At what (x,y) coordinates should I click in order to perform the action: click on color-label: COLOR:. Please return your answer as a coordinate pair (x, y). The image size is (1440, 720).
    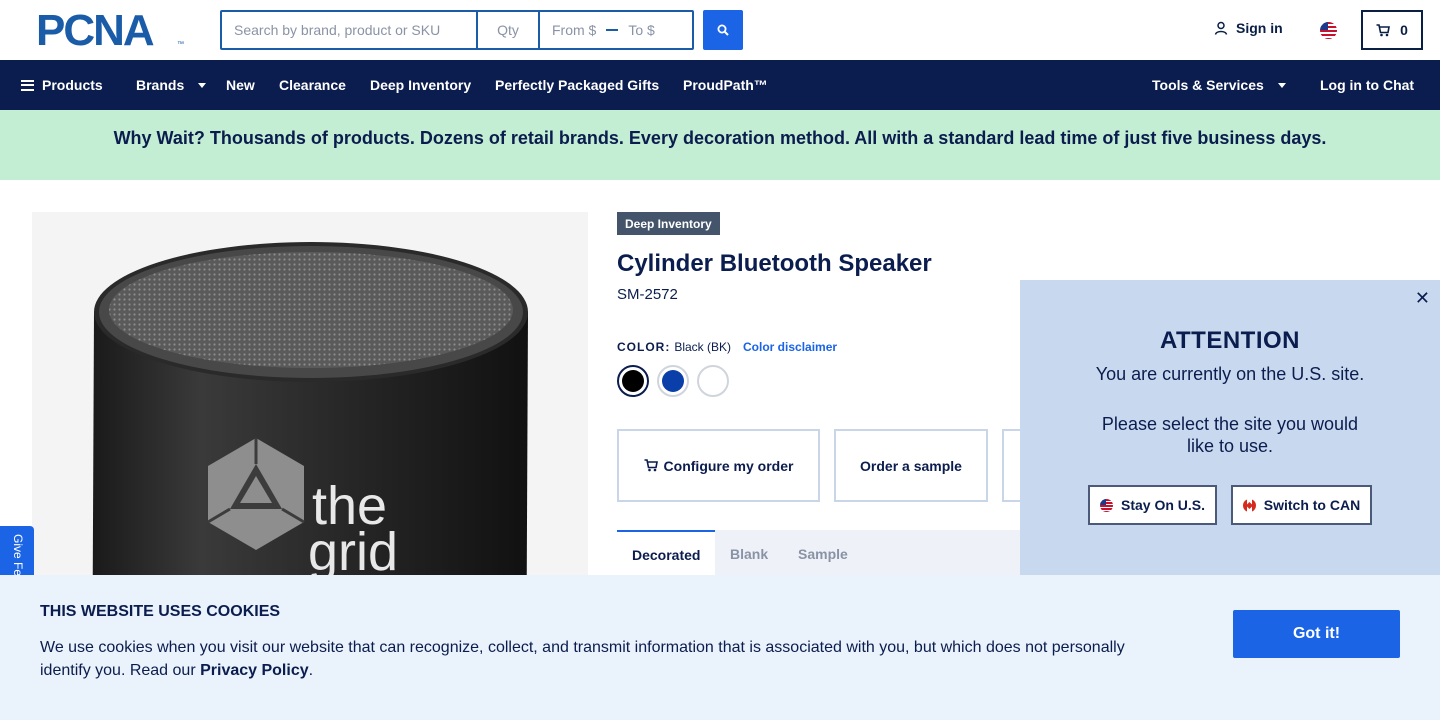
    Looking at the image, I should click on (644, 347).